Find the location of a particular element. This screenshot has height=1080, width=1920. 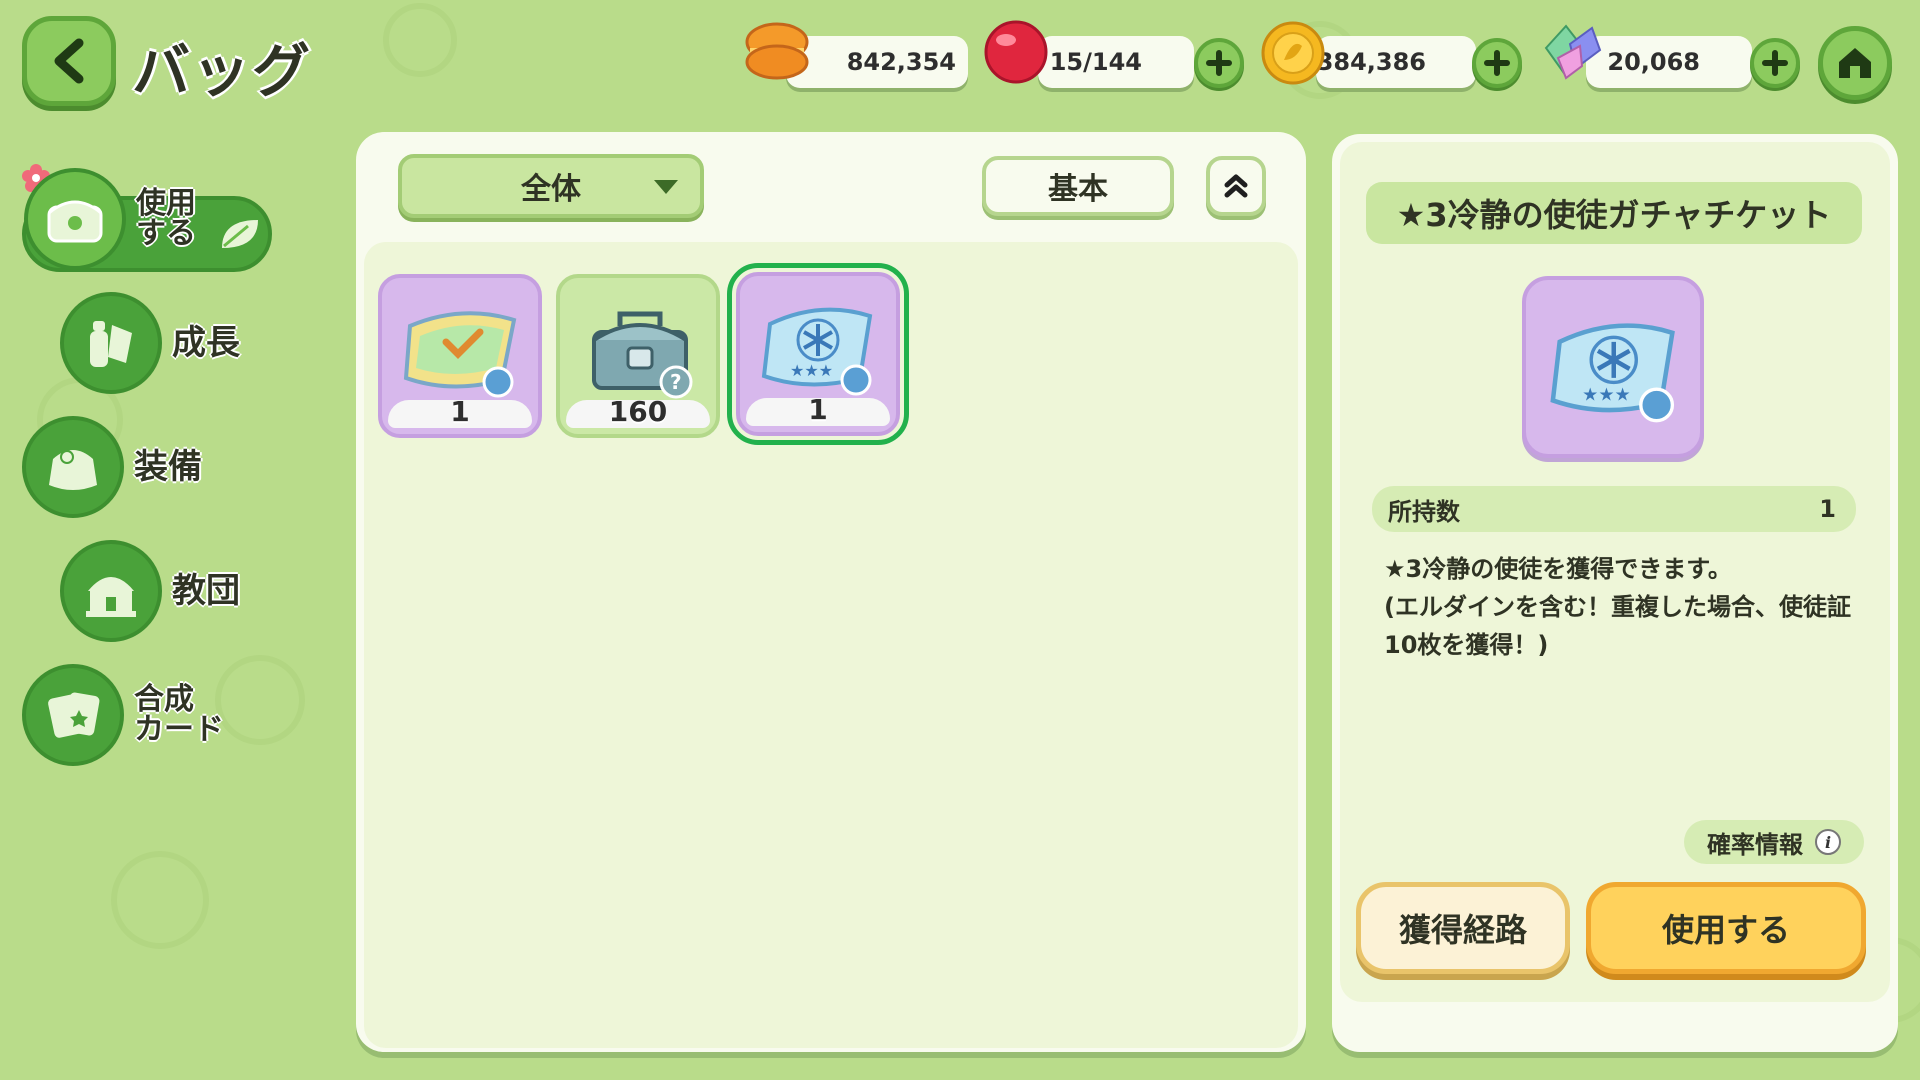

double-chevron-up-icon is located at coordinates (1236, 186).